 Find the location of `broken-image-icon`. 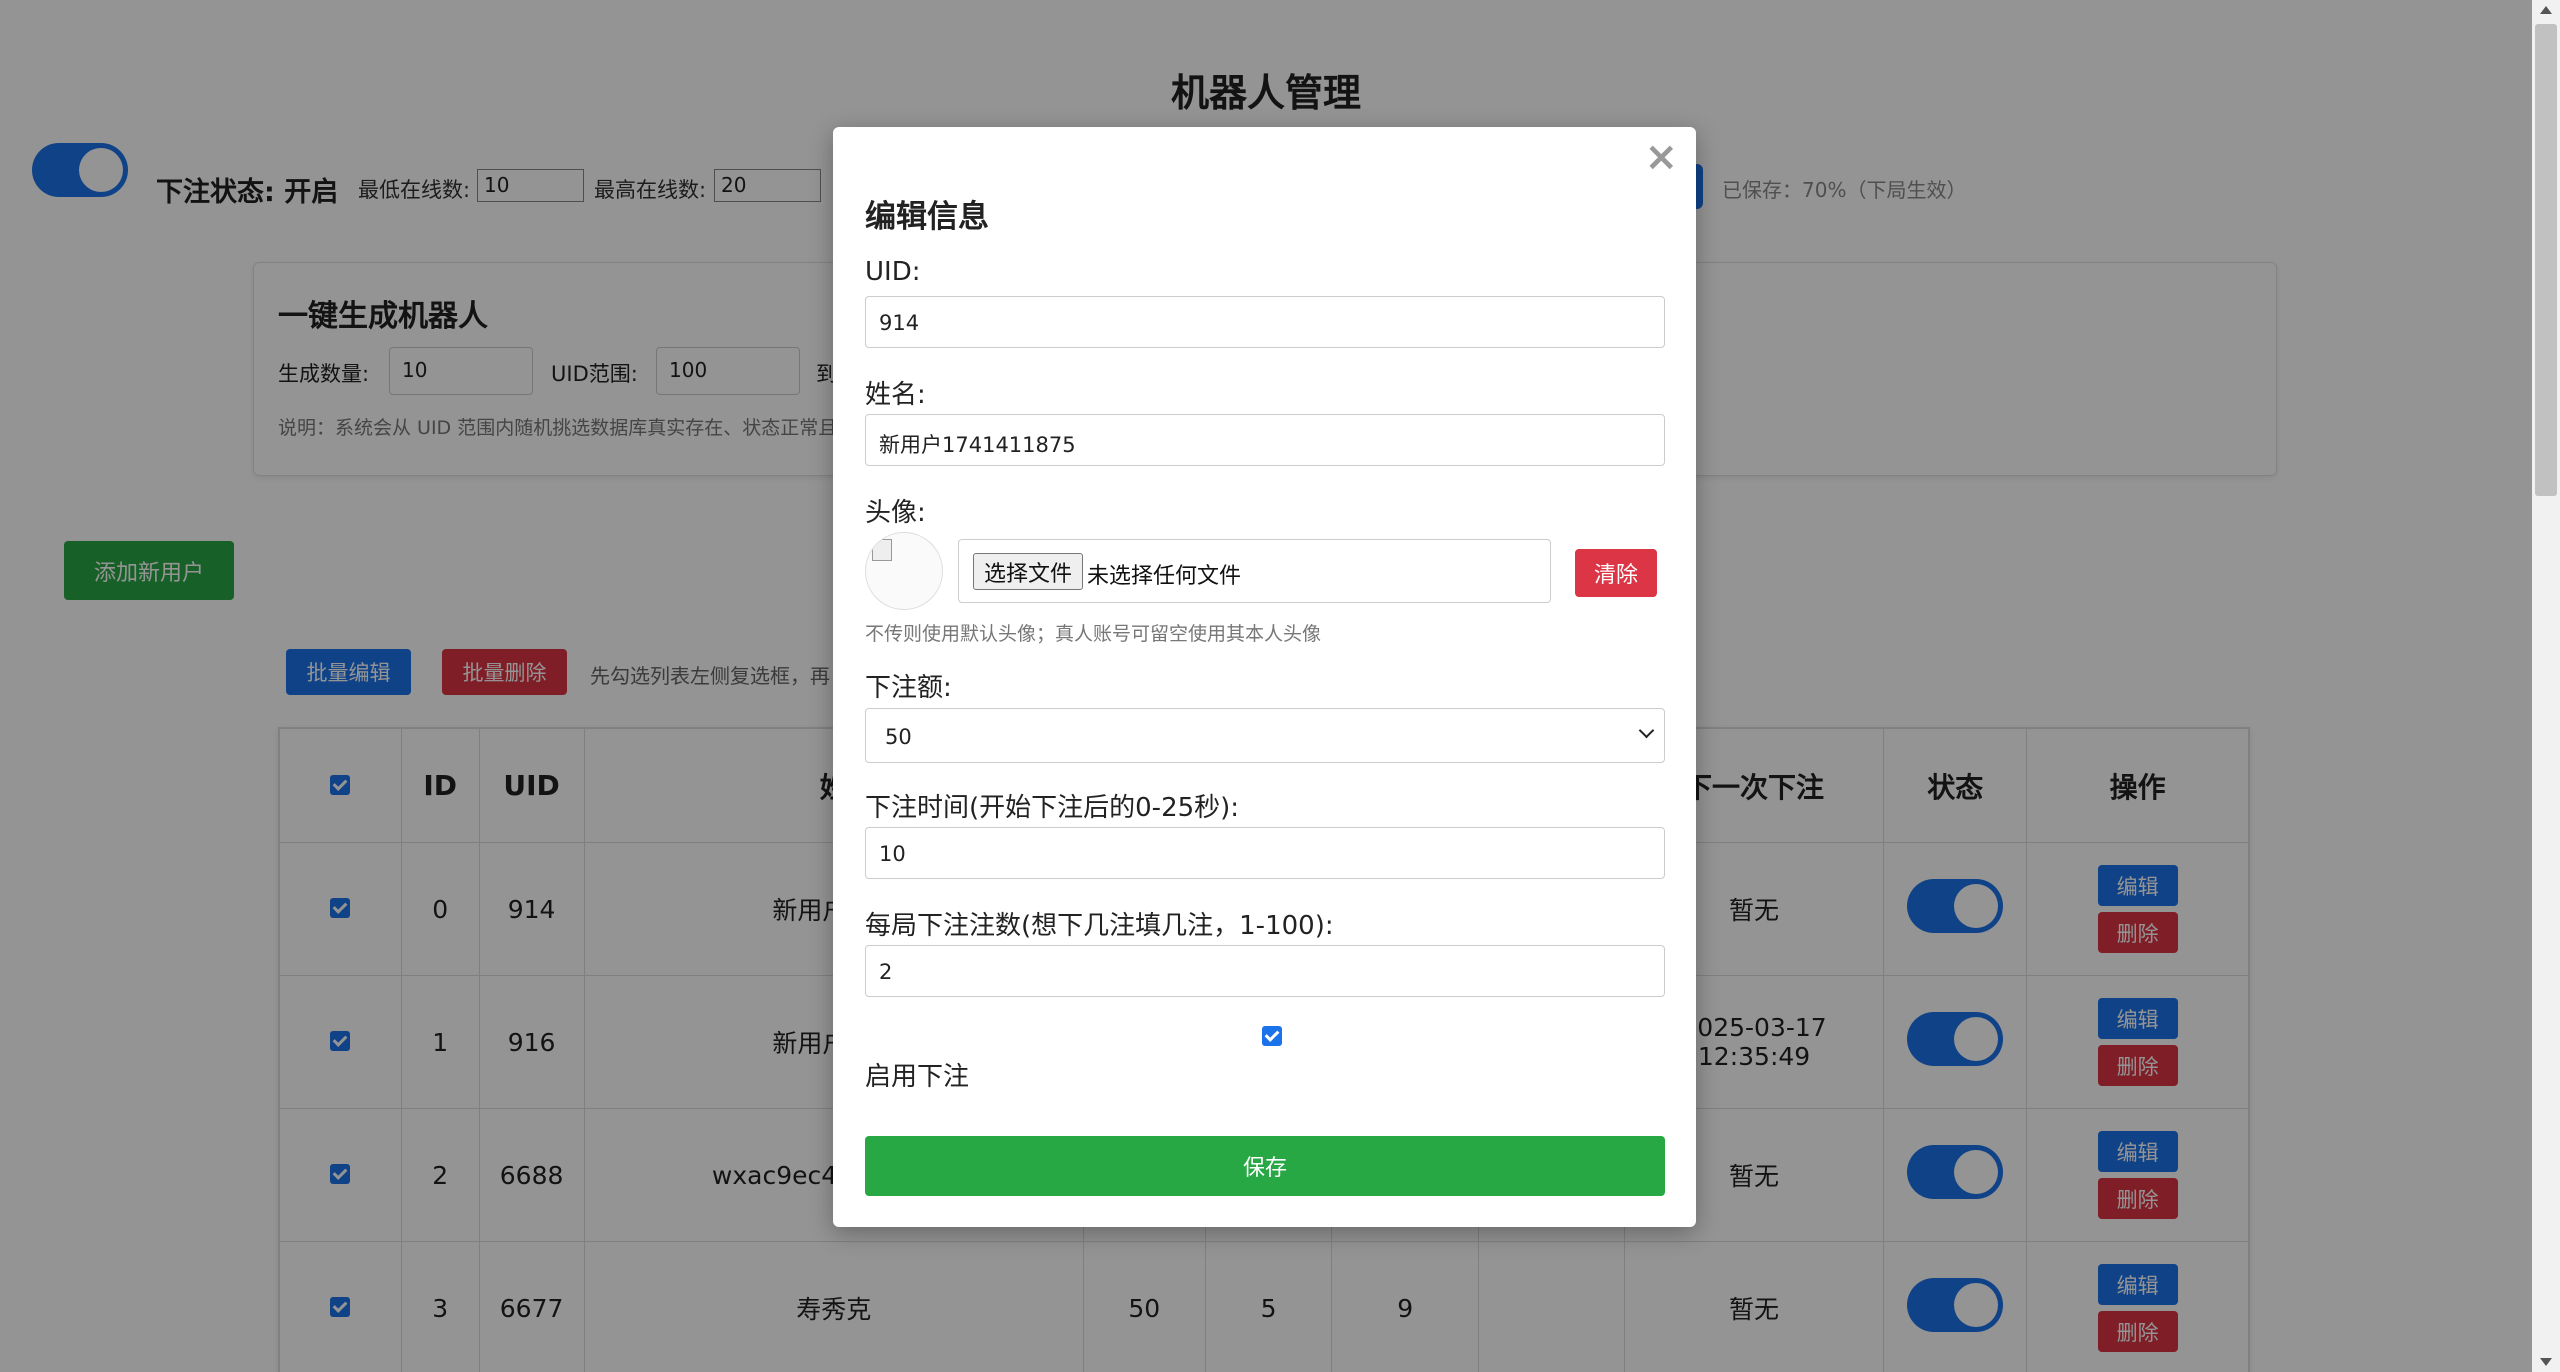

broken-image-icon is located at coordinates (882, 550).